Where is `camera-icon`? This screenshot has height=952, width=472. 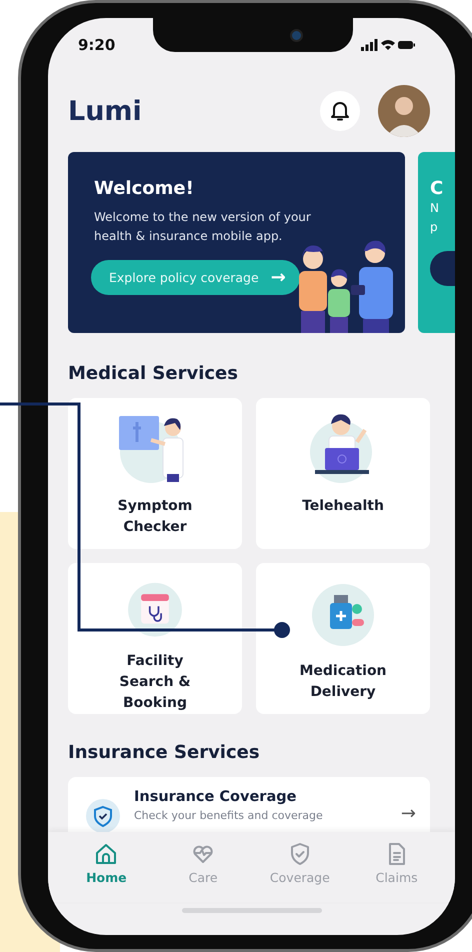 camera-icon is located at coordinates (296, 35).